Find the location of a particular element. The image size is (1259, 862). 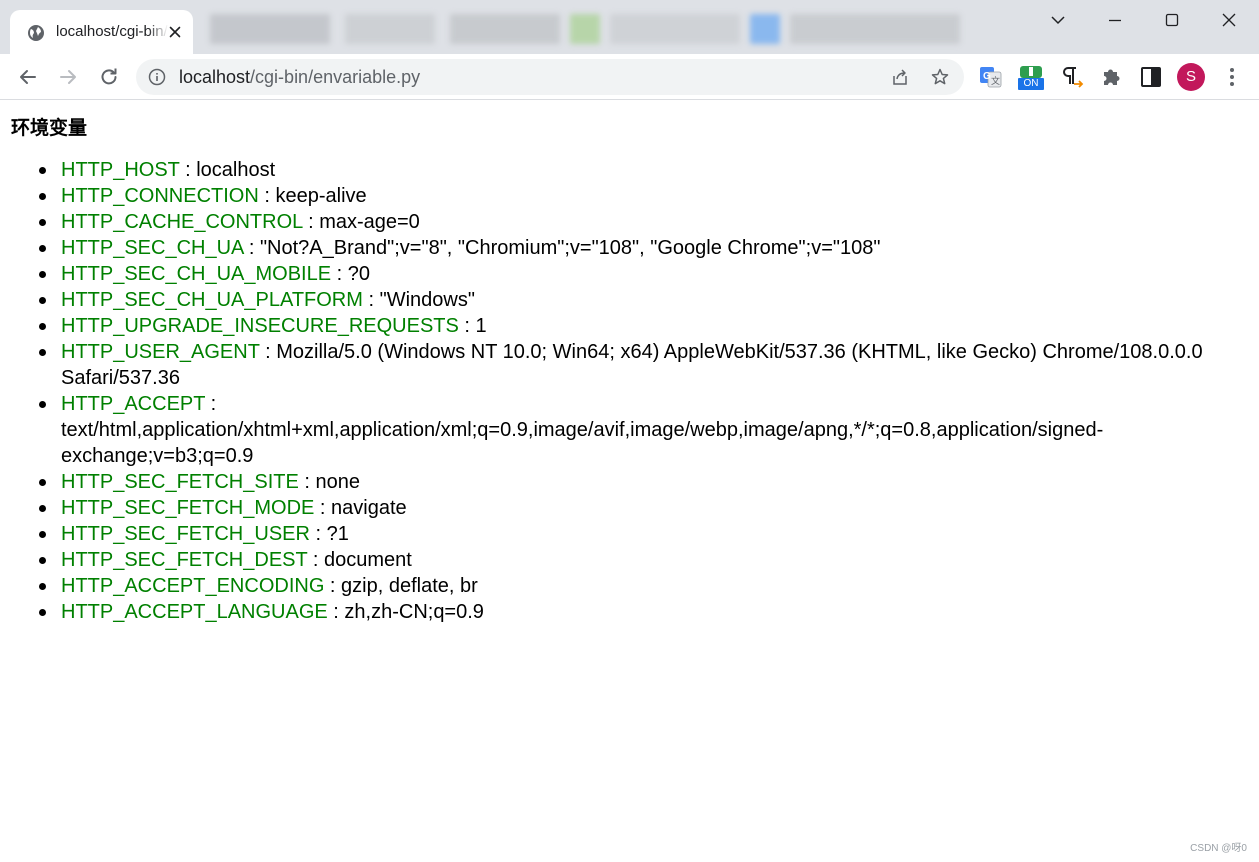

env-var-key: HTTP_CACHE_CONTROL is located at coordinates (182, 222).